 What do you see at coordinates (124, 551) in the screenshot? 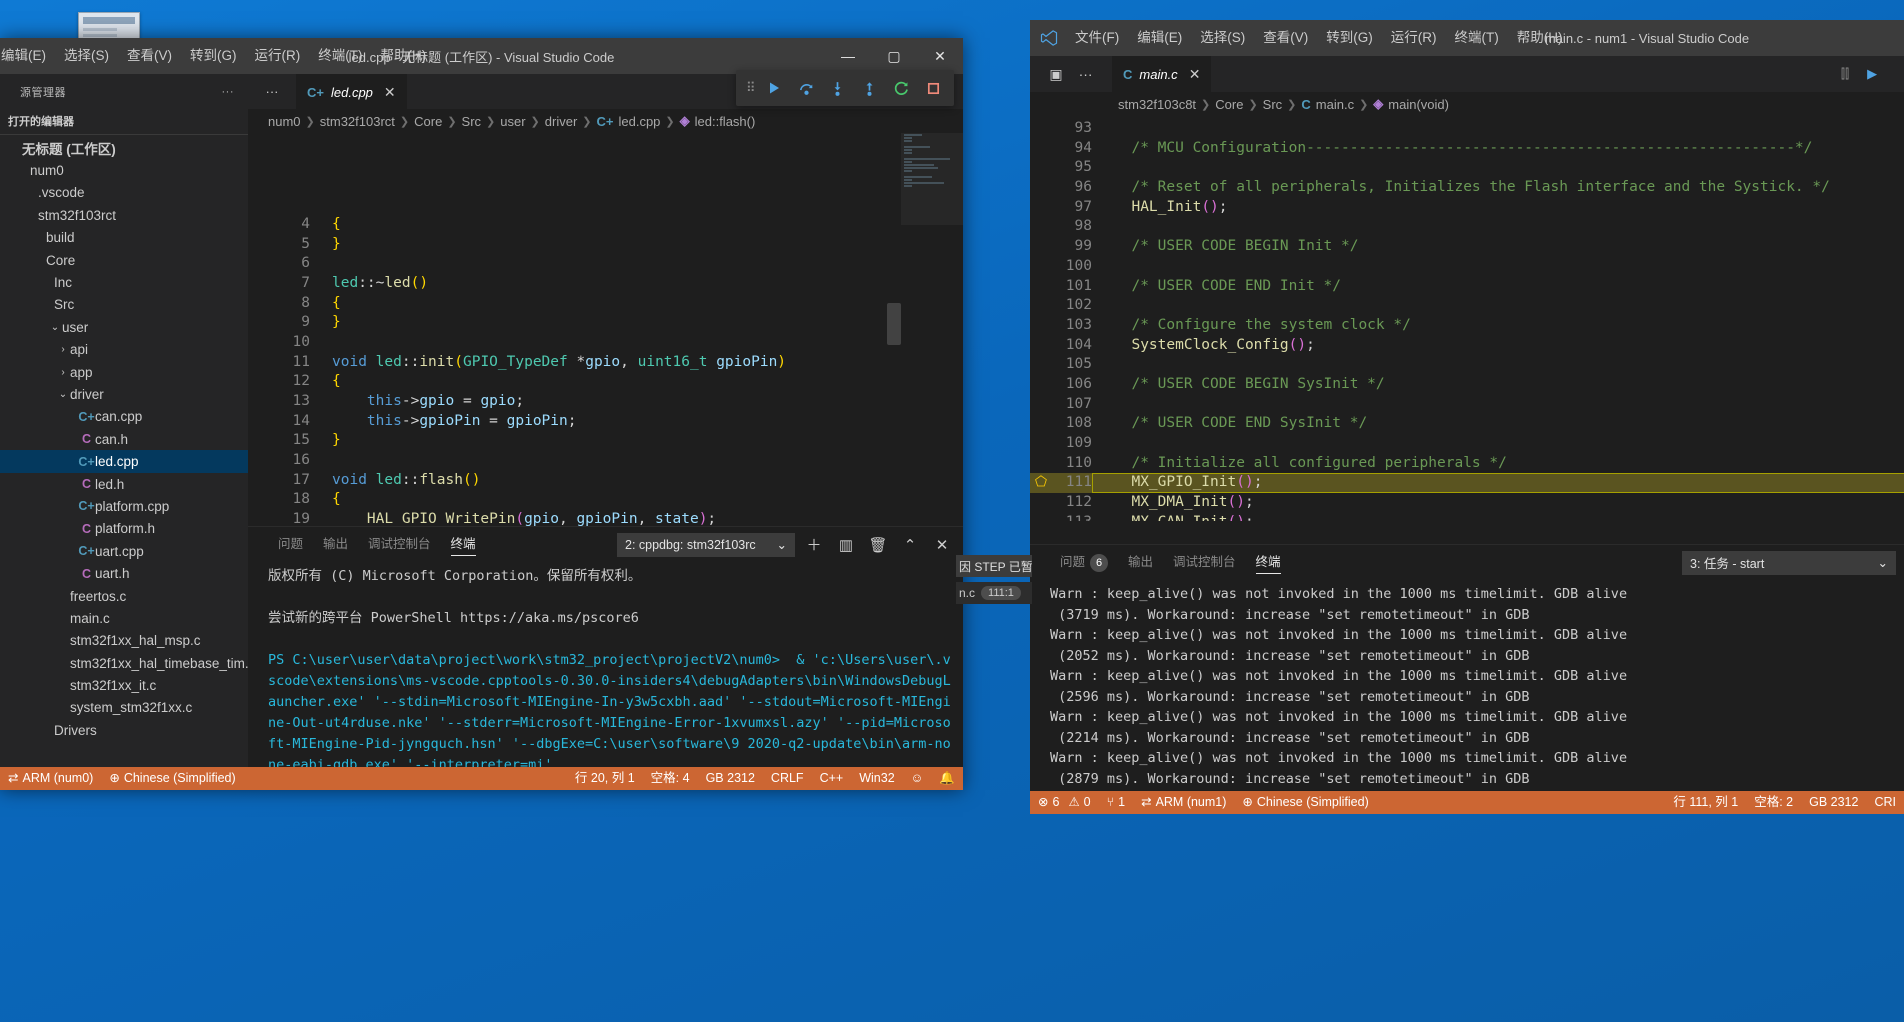
I see `tree-item-uart-cpp: C+ uart.cpp` at bounding box center [124, 551].